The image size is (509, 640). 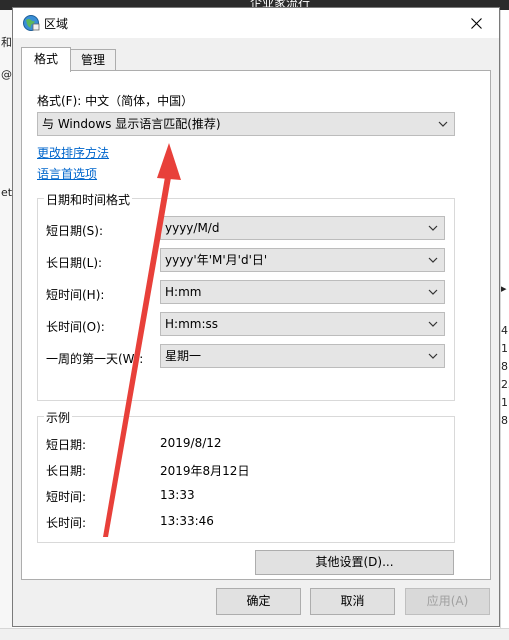 I want to click on background-right-strip: ▸ 4 1 8 25 1 8, so click(x=504, y=324).